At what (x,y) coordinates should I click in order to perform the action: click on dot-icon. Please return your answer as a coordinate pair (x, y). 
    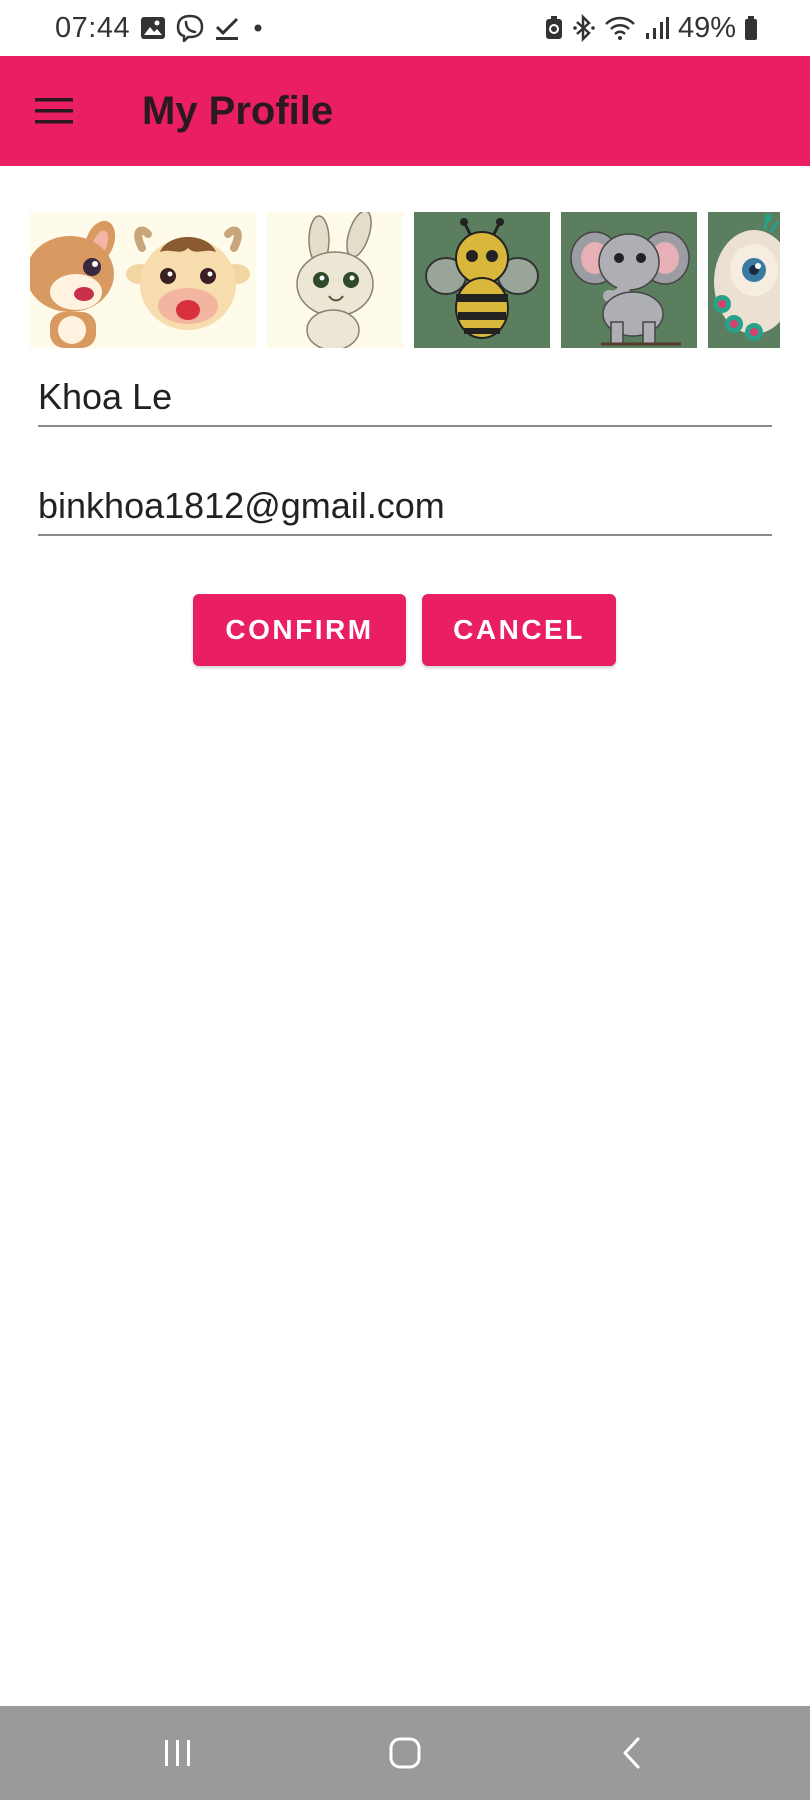
    Looking at the image, I should click on (258, 28).